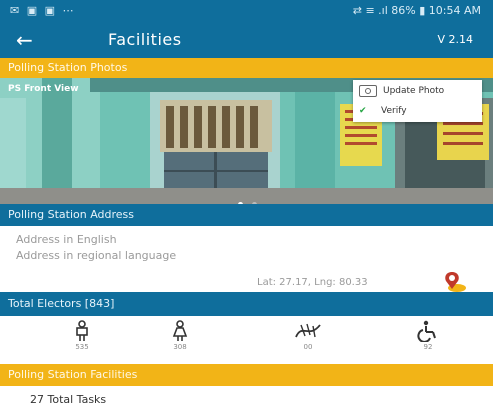 Image resolution: width=493 pixels, height=406 pixels. I want to click on elector-male: 535, so click(82, 335).